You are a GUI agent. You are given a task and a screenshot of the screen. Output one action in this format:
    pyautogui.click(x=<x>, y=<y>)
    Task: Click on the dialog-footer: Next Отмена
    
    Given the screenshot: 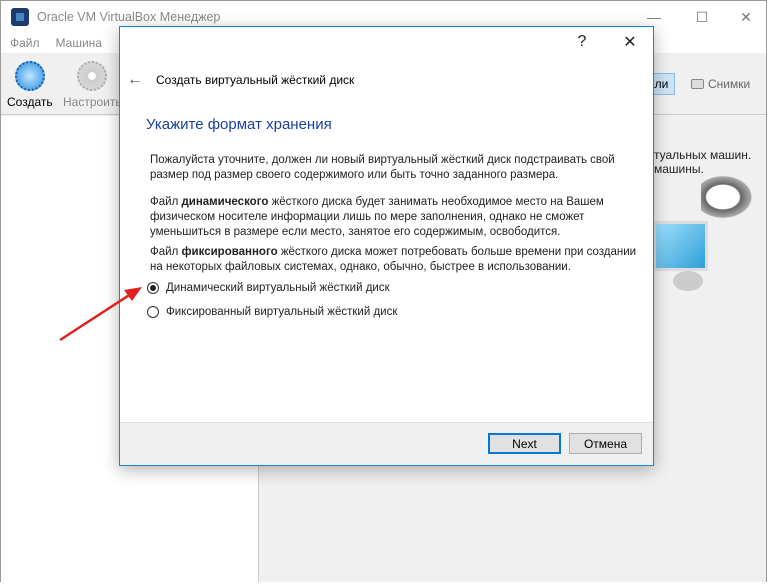 What is the action you would take?
    pyautogui.click(x=386, y=443)
    